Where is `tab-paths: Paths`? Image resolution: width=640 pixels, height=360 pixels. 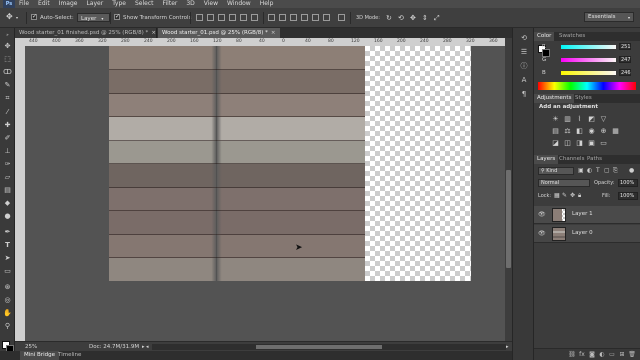 tab-paths: Paths is located at coordinates (594, 159).